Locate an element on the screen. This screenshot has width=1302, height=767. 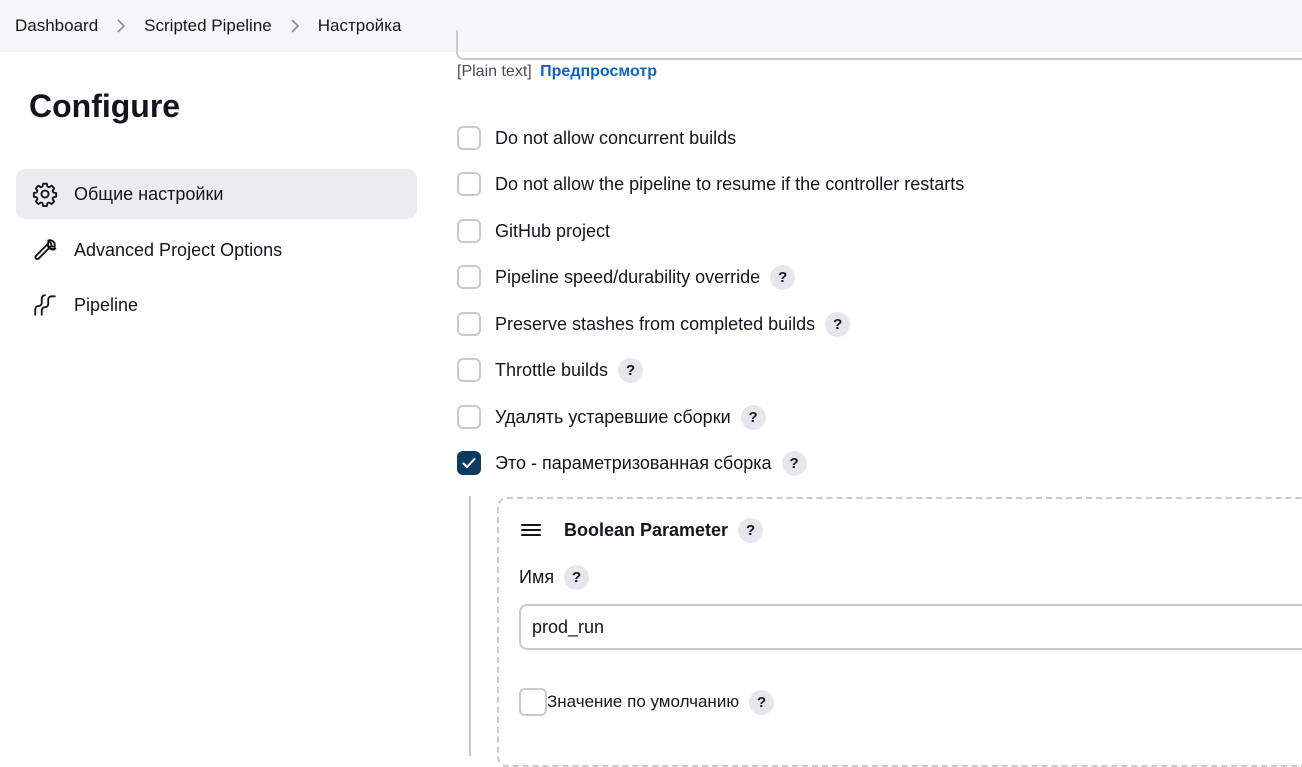
description-format-row: [Plain text] Предпросмотр is located at coordinates (557, 72).